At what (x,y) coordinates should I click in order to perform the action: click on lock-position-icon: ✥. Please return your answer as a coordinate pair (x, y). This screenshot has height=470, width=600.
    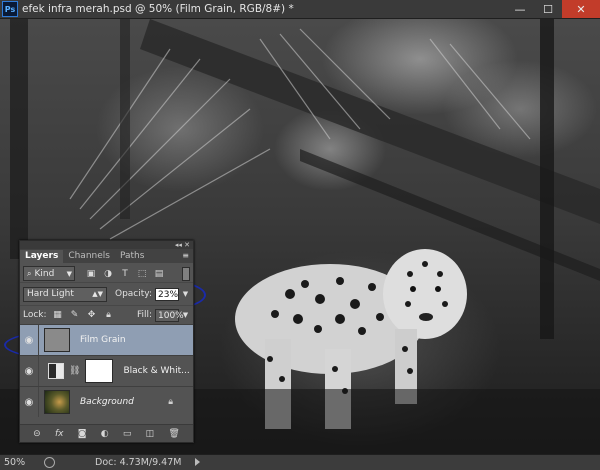
    Looking at the image, I should click on (92, 315).